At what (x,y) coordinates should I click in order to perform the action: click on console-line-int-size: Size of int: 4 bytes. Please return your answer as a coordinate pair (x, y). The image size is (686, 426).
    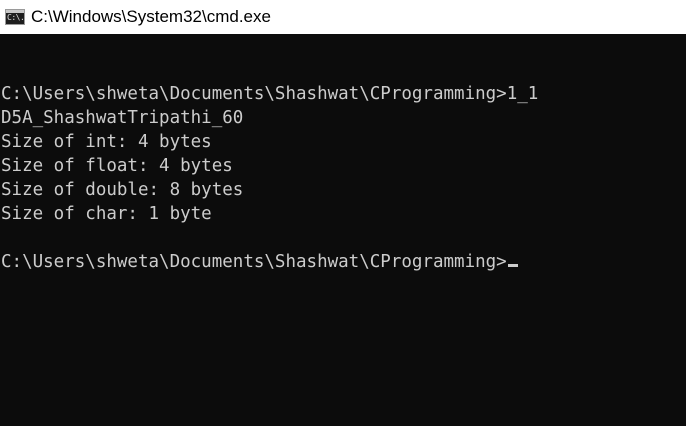
    Looking at the image, I should click on (106, 142).